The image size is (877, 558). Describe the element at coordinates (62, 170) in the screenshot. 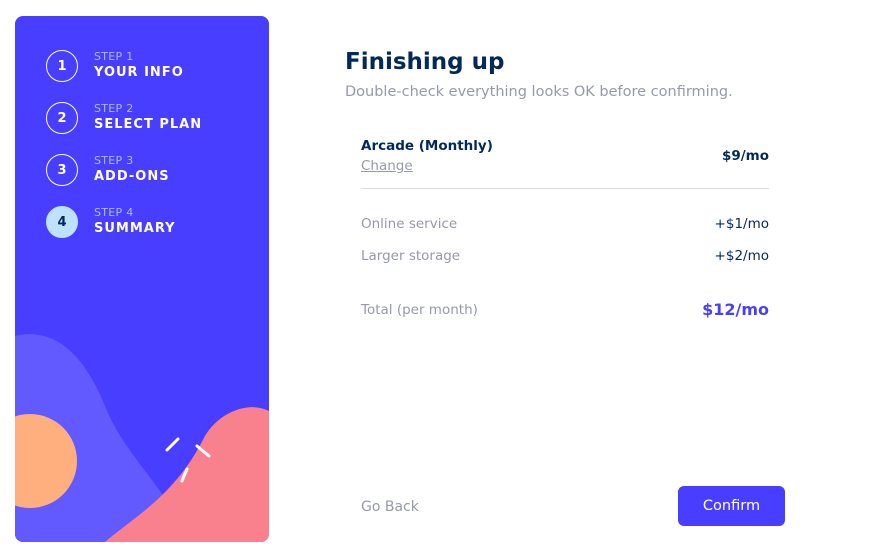

I see `step-number: 3` at that location.